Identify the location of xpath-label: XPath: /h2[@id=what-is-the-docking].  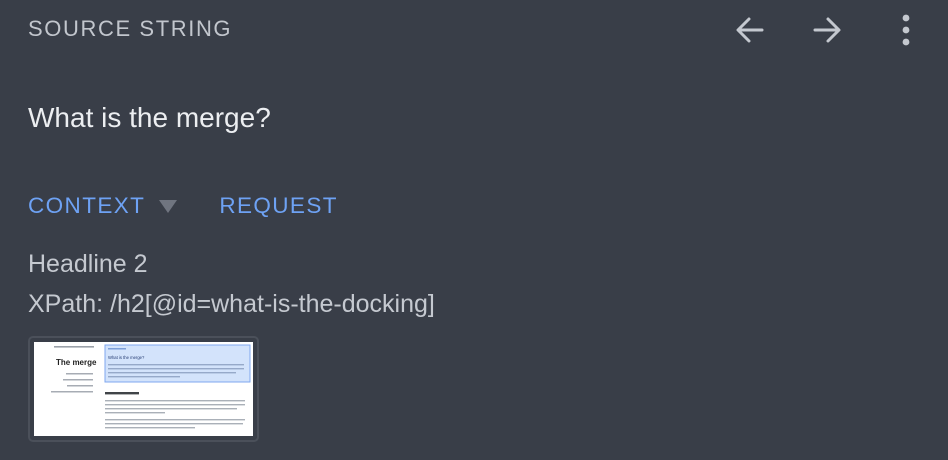
(231, 304).